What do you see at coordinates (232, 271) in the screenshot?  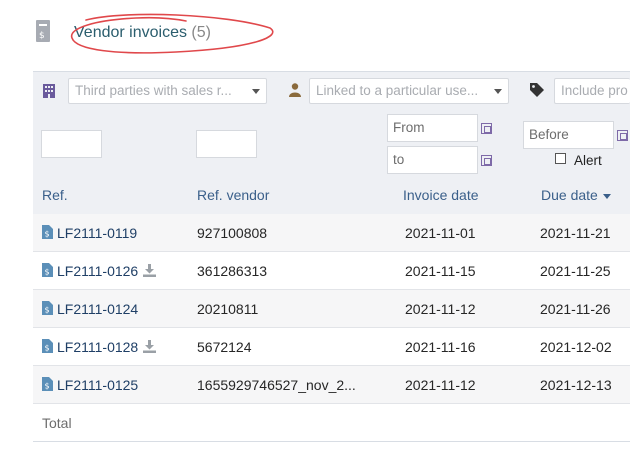 I see `ref-vendor-cell: 361286313` at bounding box center [232, 271].